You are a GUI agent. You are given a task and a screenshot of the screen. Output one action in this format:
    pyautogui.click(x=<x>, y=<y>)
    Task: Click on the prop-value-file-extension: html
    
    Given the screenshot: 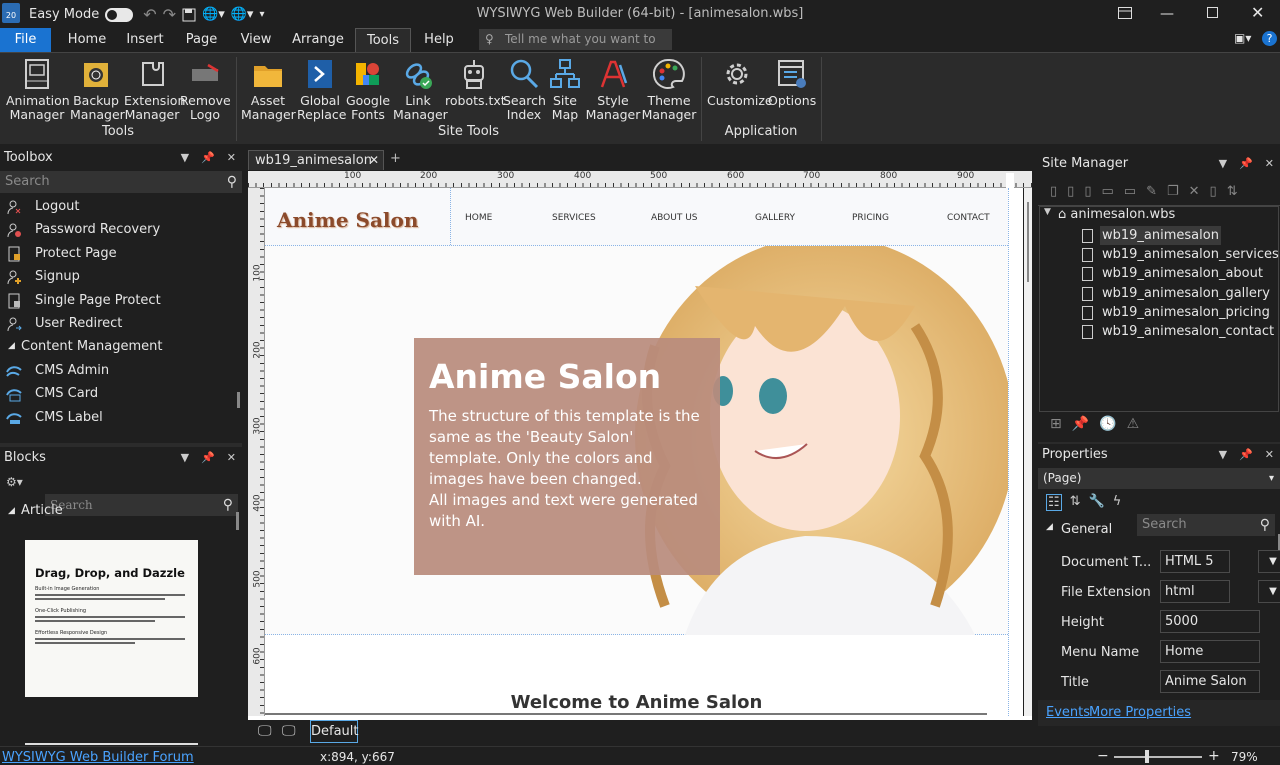 What is the action you would take?
    pyautogui.click(x=1195, y=591)
    